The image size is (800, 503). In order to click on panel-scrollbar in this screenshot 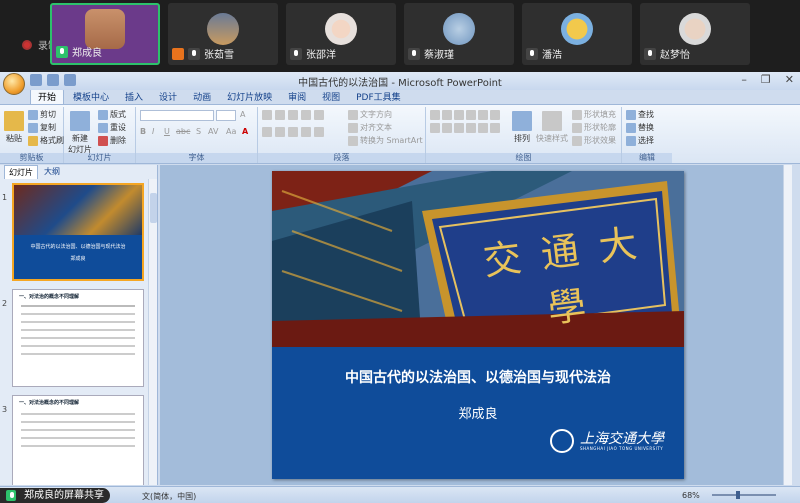, I will do `click(152, 332)`.